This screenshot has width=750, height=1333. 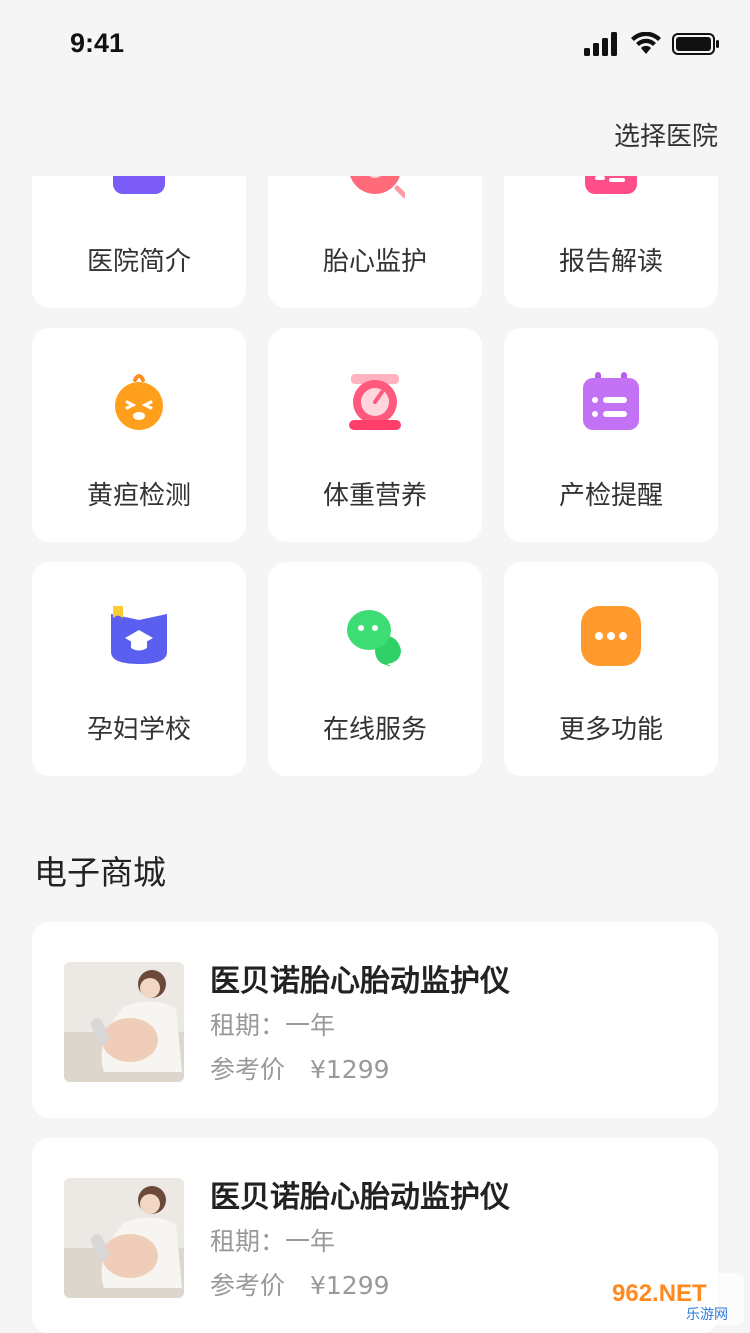 I want to click on tile-pregnancy-school: 孕妇学校, so click(x=139, y=669).